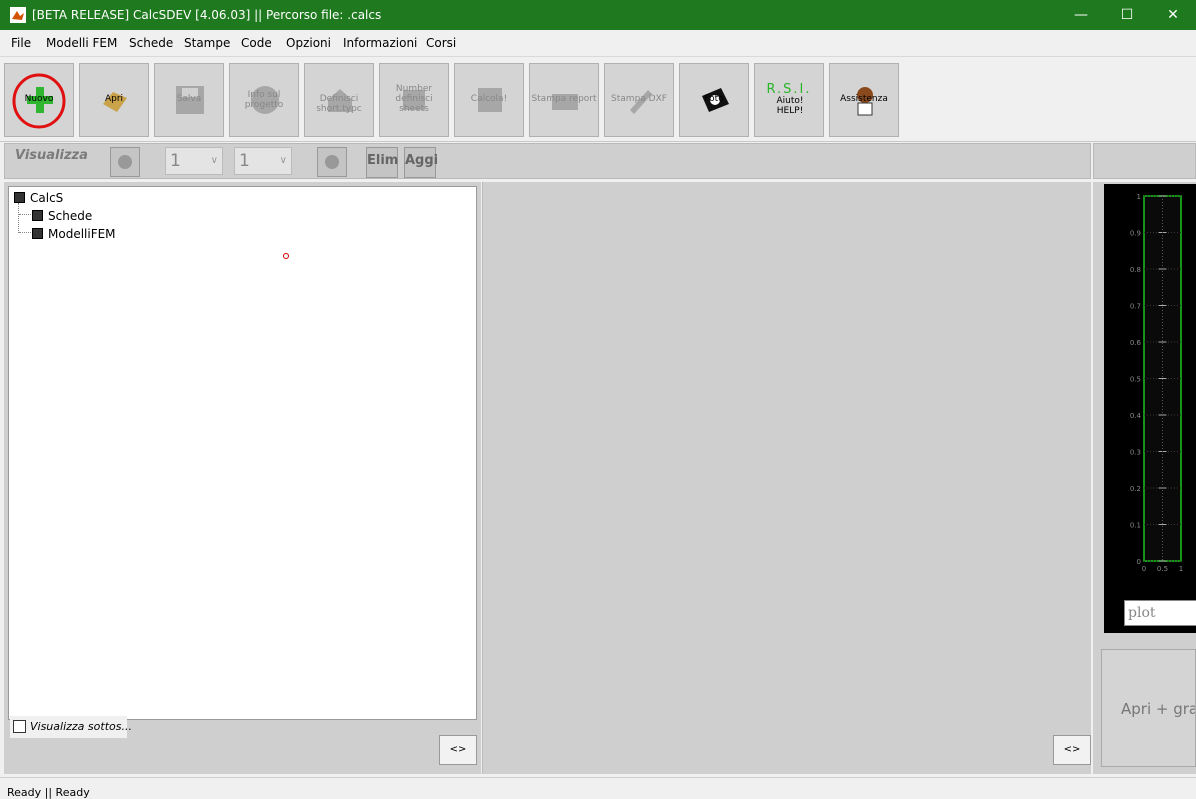 This screenshot has width=1196, height=799. Describe the element at coordinates (1160, 613) in the screenshot. I see `plot-input: plot` at that location.